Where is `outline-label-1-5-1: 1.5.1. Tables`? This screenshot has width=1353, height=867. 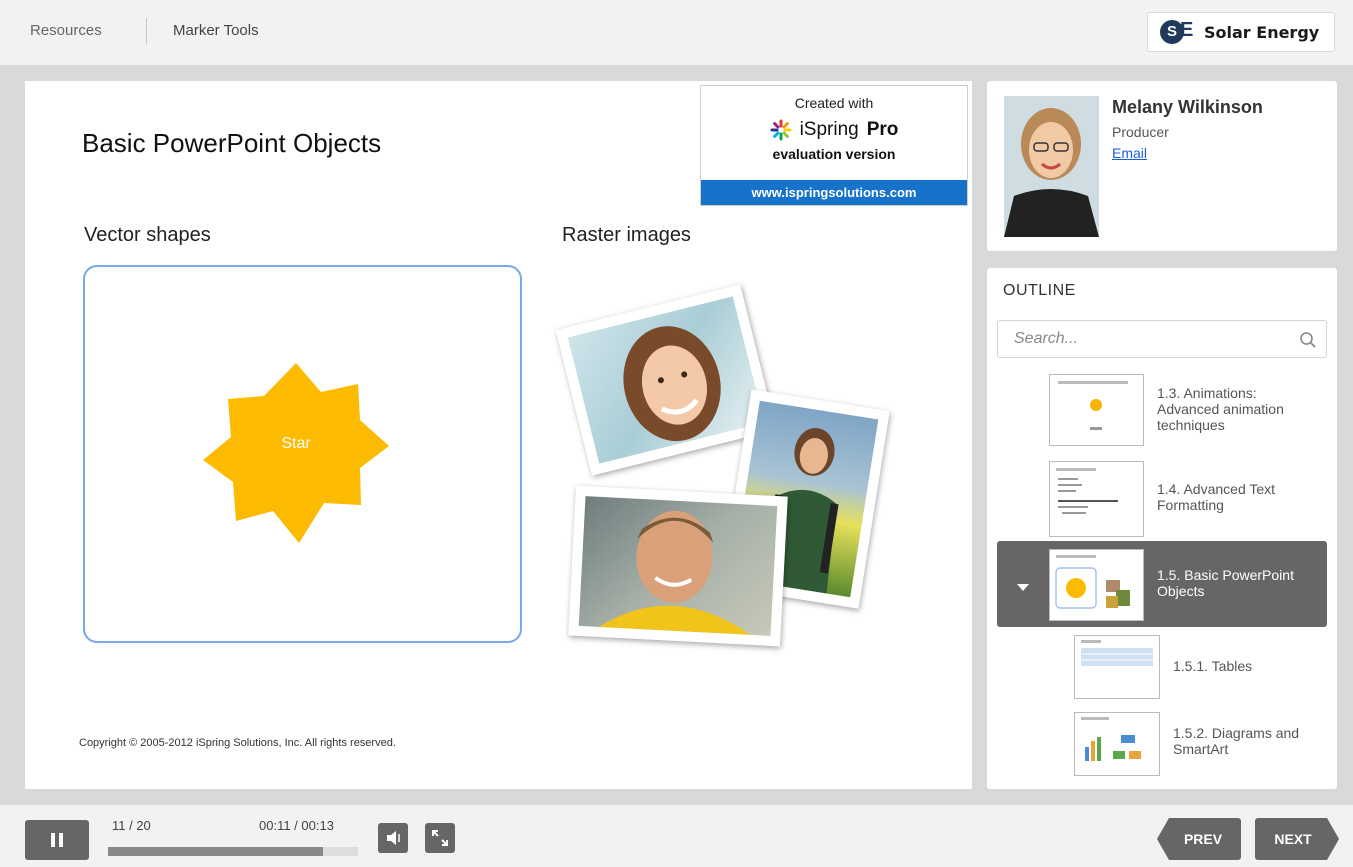
outline-label-1-5-1: 1.5.1. Tables is located at coordinates (1213, 666).